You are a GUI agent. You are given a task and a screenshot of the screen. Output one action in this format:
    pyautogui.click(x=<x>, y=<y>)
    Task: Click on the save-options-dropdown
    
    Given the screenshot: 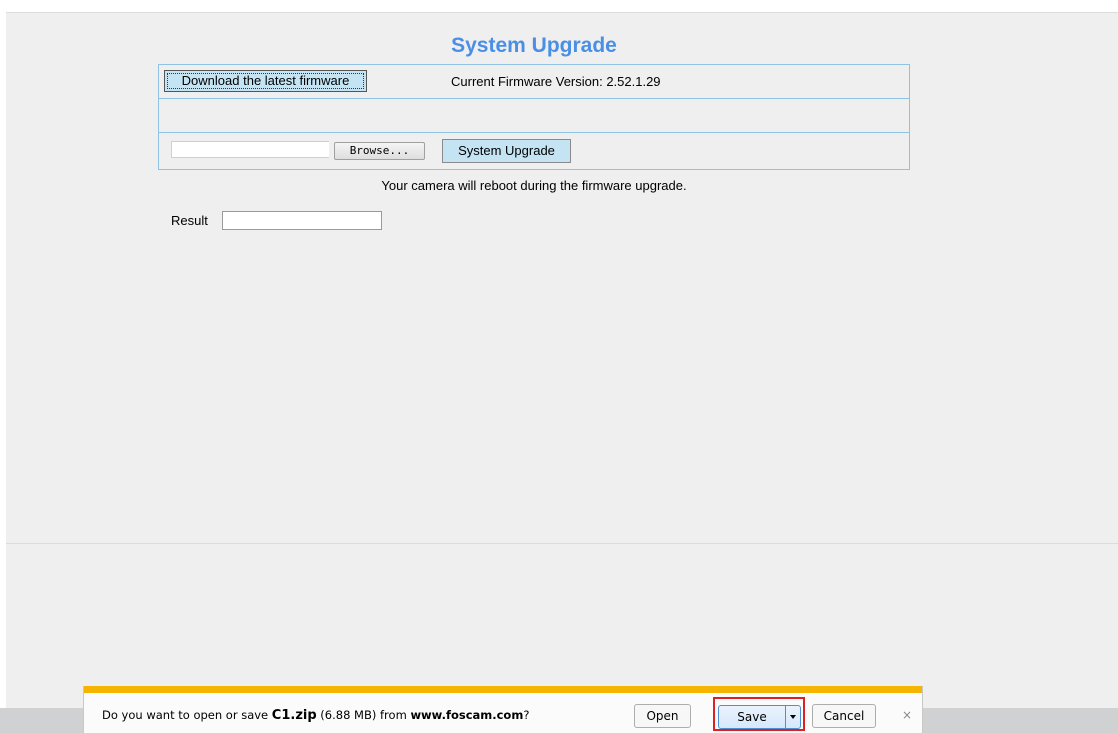 What is the action you would take?
    pyautogui.click(x=793, y=717)
    